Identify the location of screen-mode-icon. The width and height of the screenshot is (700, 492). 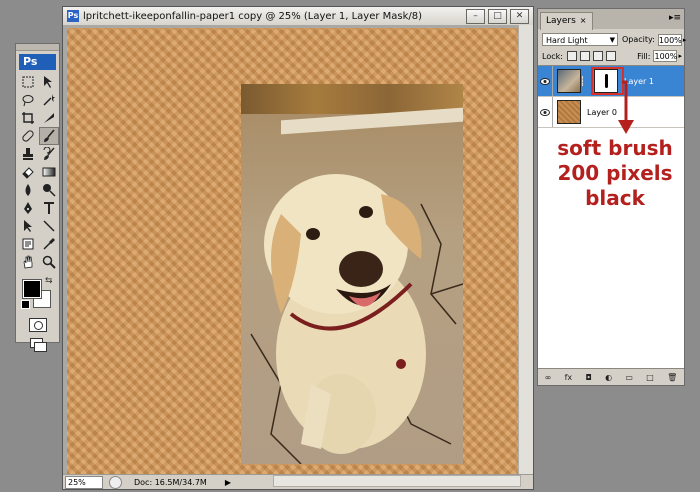
(38, 345).